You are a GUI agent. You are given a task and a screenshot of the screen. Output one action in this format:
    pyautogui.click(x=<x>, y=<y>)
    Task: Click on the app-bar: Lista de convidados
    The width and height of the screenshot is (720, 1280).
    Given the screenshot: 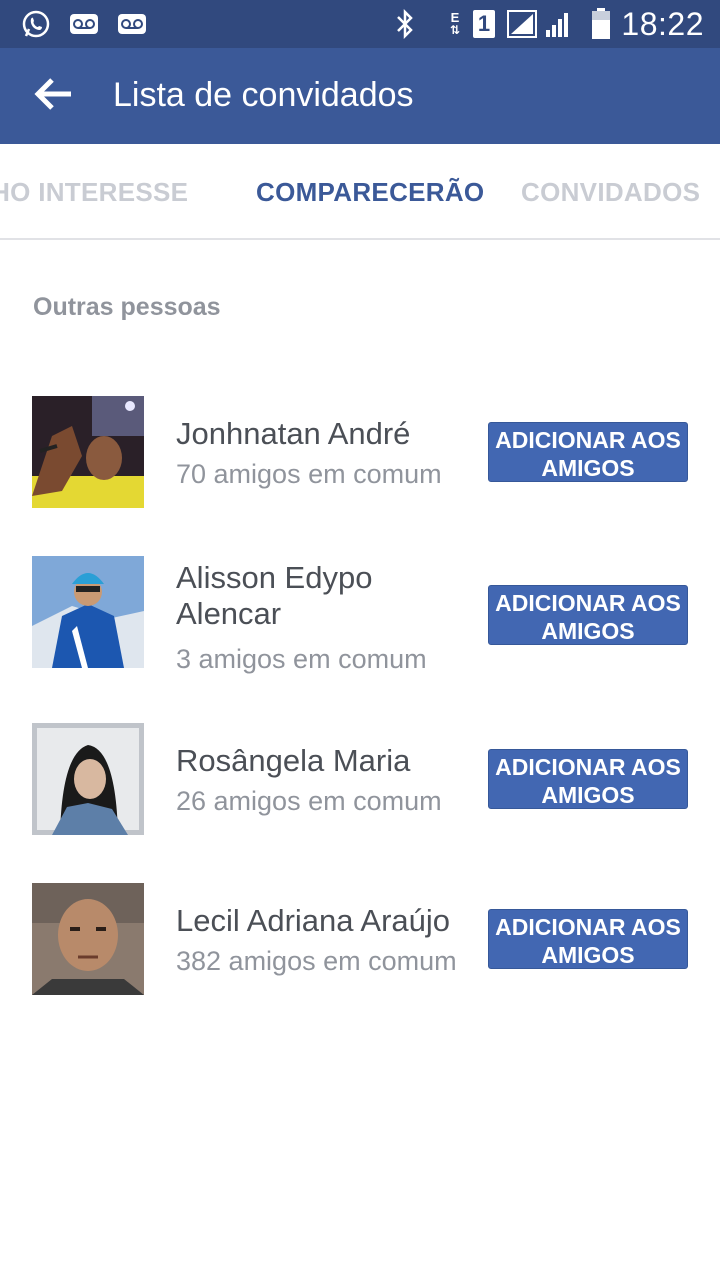 What is the action you would take?
    pyautogui.click(x=360, y=96)
    